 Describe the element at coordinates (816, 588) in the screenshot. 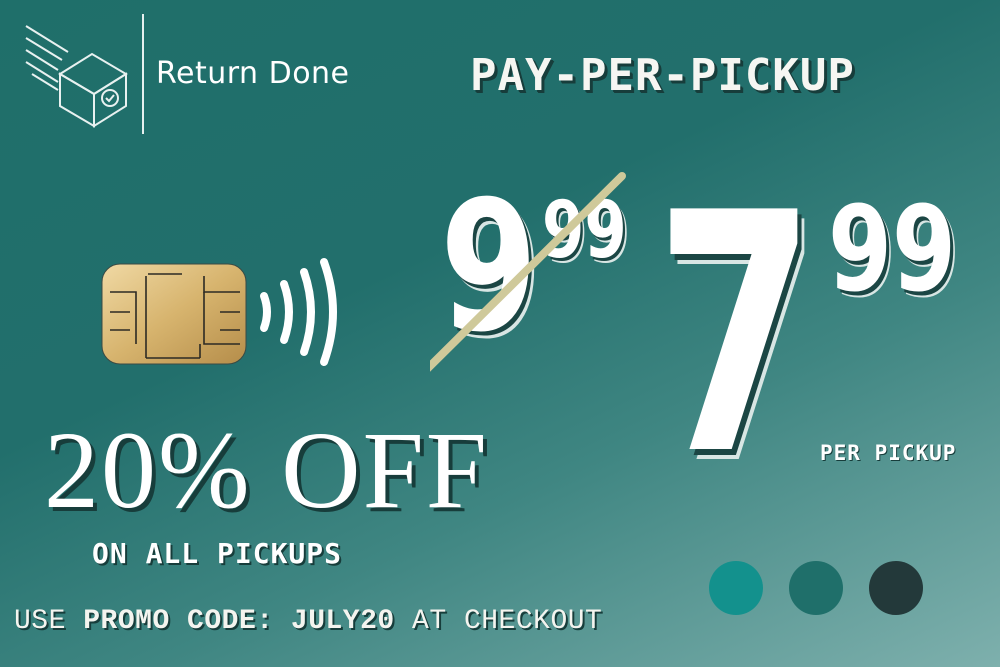

I see `swatch-green` at that location.